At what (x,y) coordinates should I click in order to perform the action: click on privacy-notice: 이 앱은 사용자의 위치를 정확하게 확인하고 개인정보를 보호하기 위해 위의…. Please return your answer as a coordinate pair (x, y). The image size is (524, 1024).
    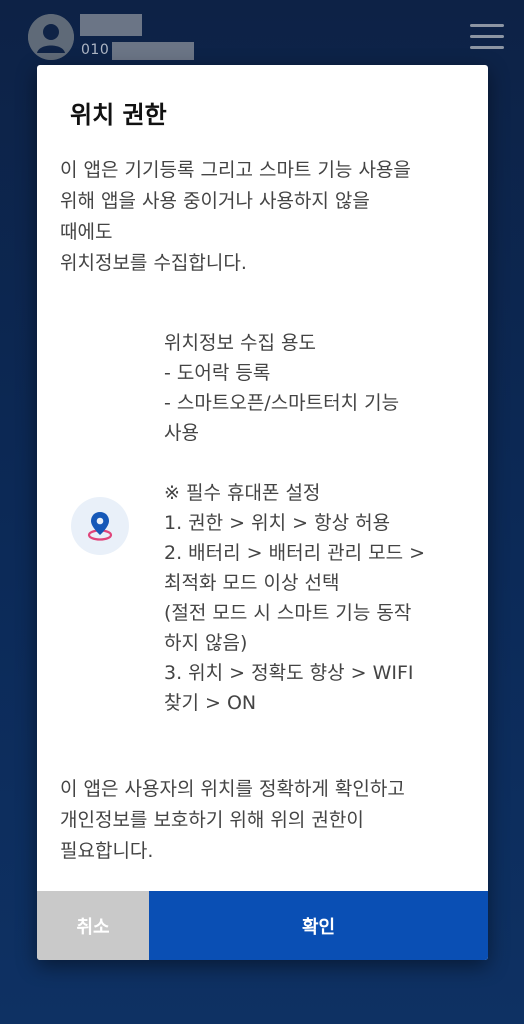
    Looking at the image, I should click on (265, 820).